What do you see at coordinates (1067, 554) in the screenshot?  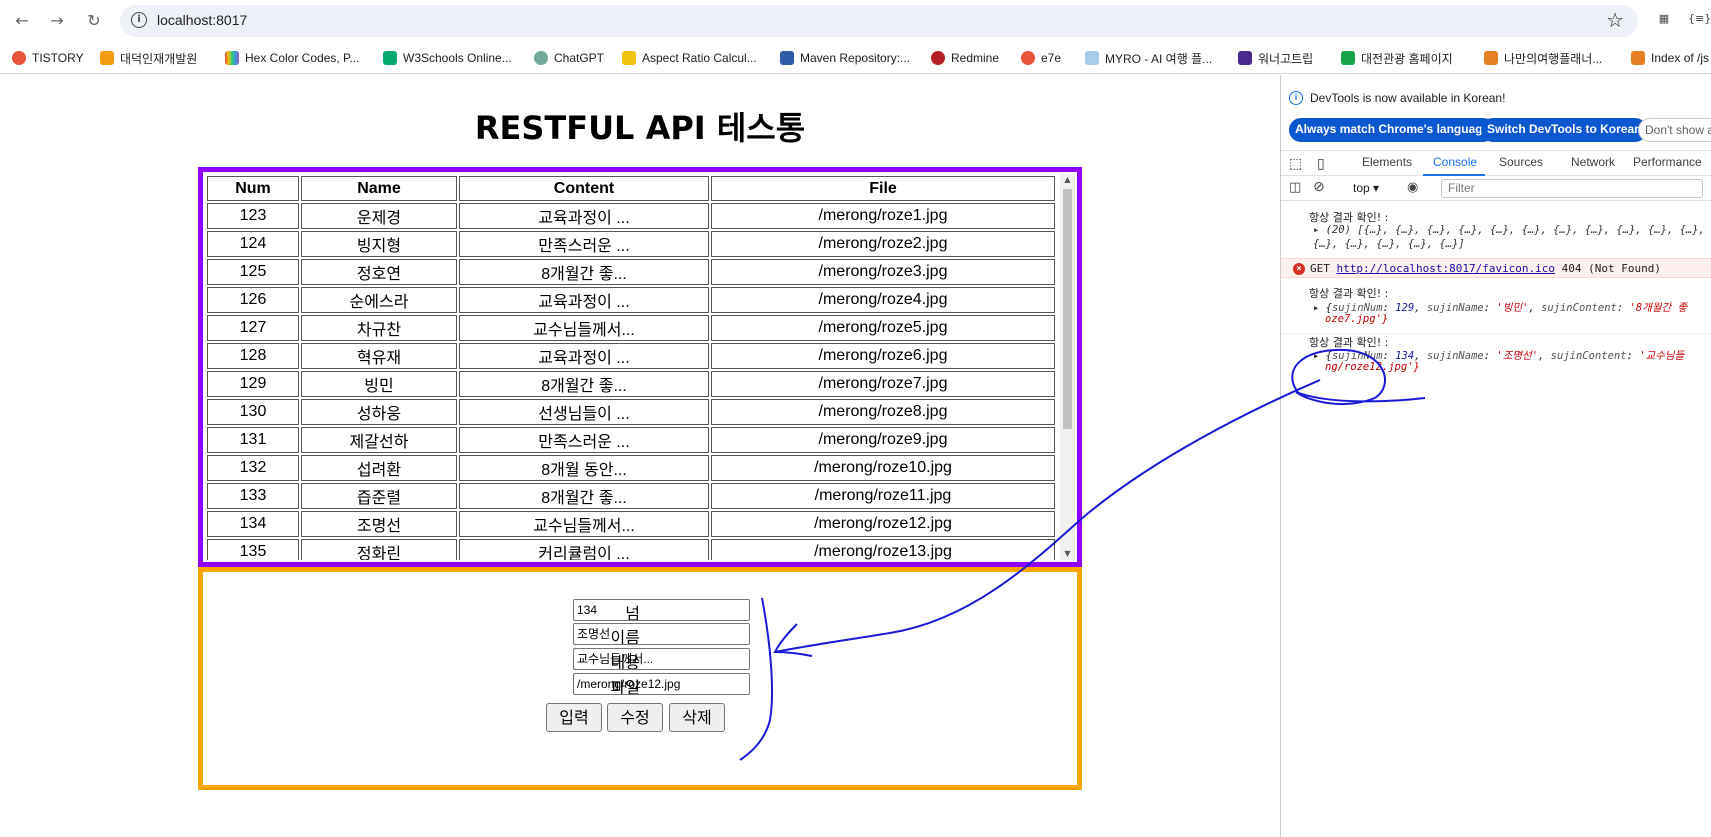 I see `scroll-down-icon: ▼` at bounding box center [1067, 554].